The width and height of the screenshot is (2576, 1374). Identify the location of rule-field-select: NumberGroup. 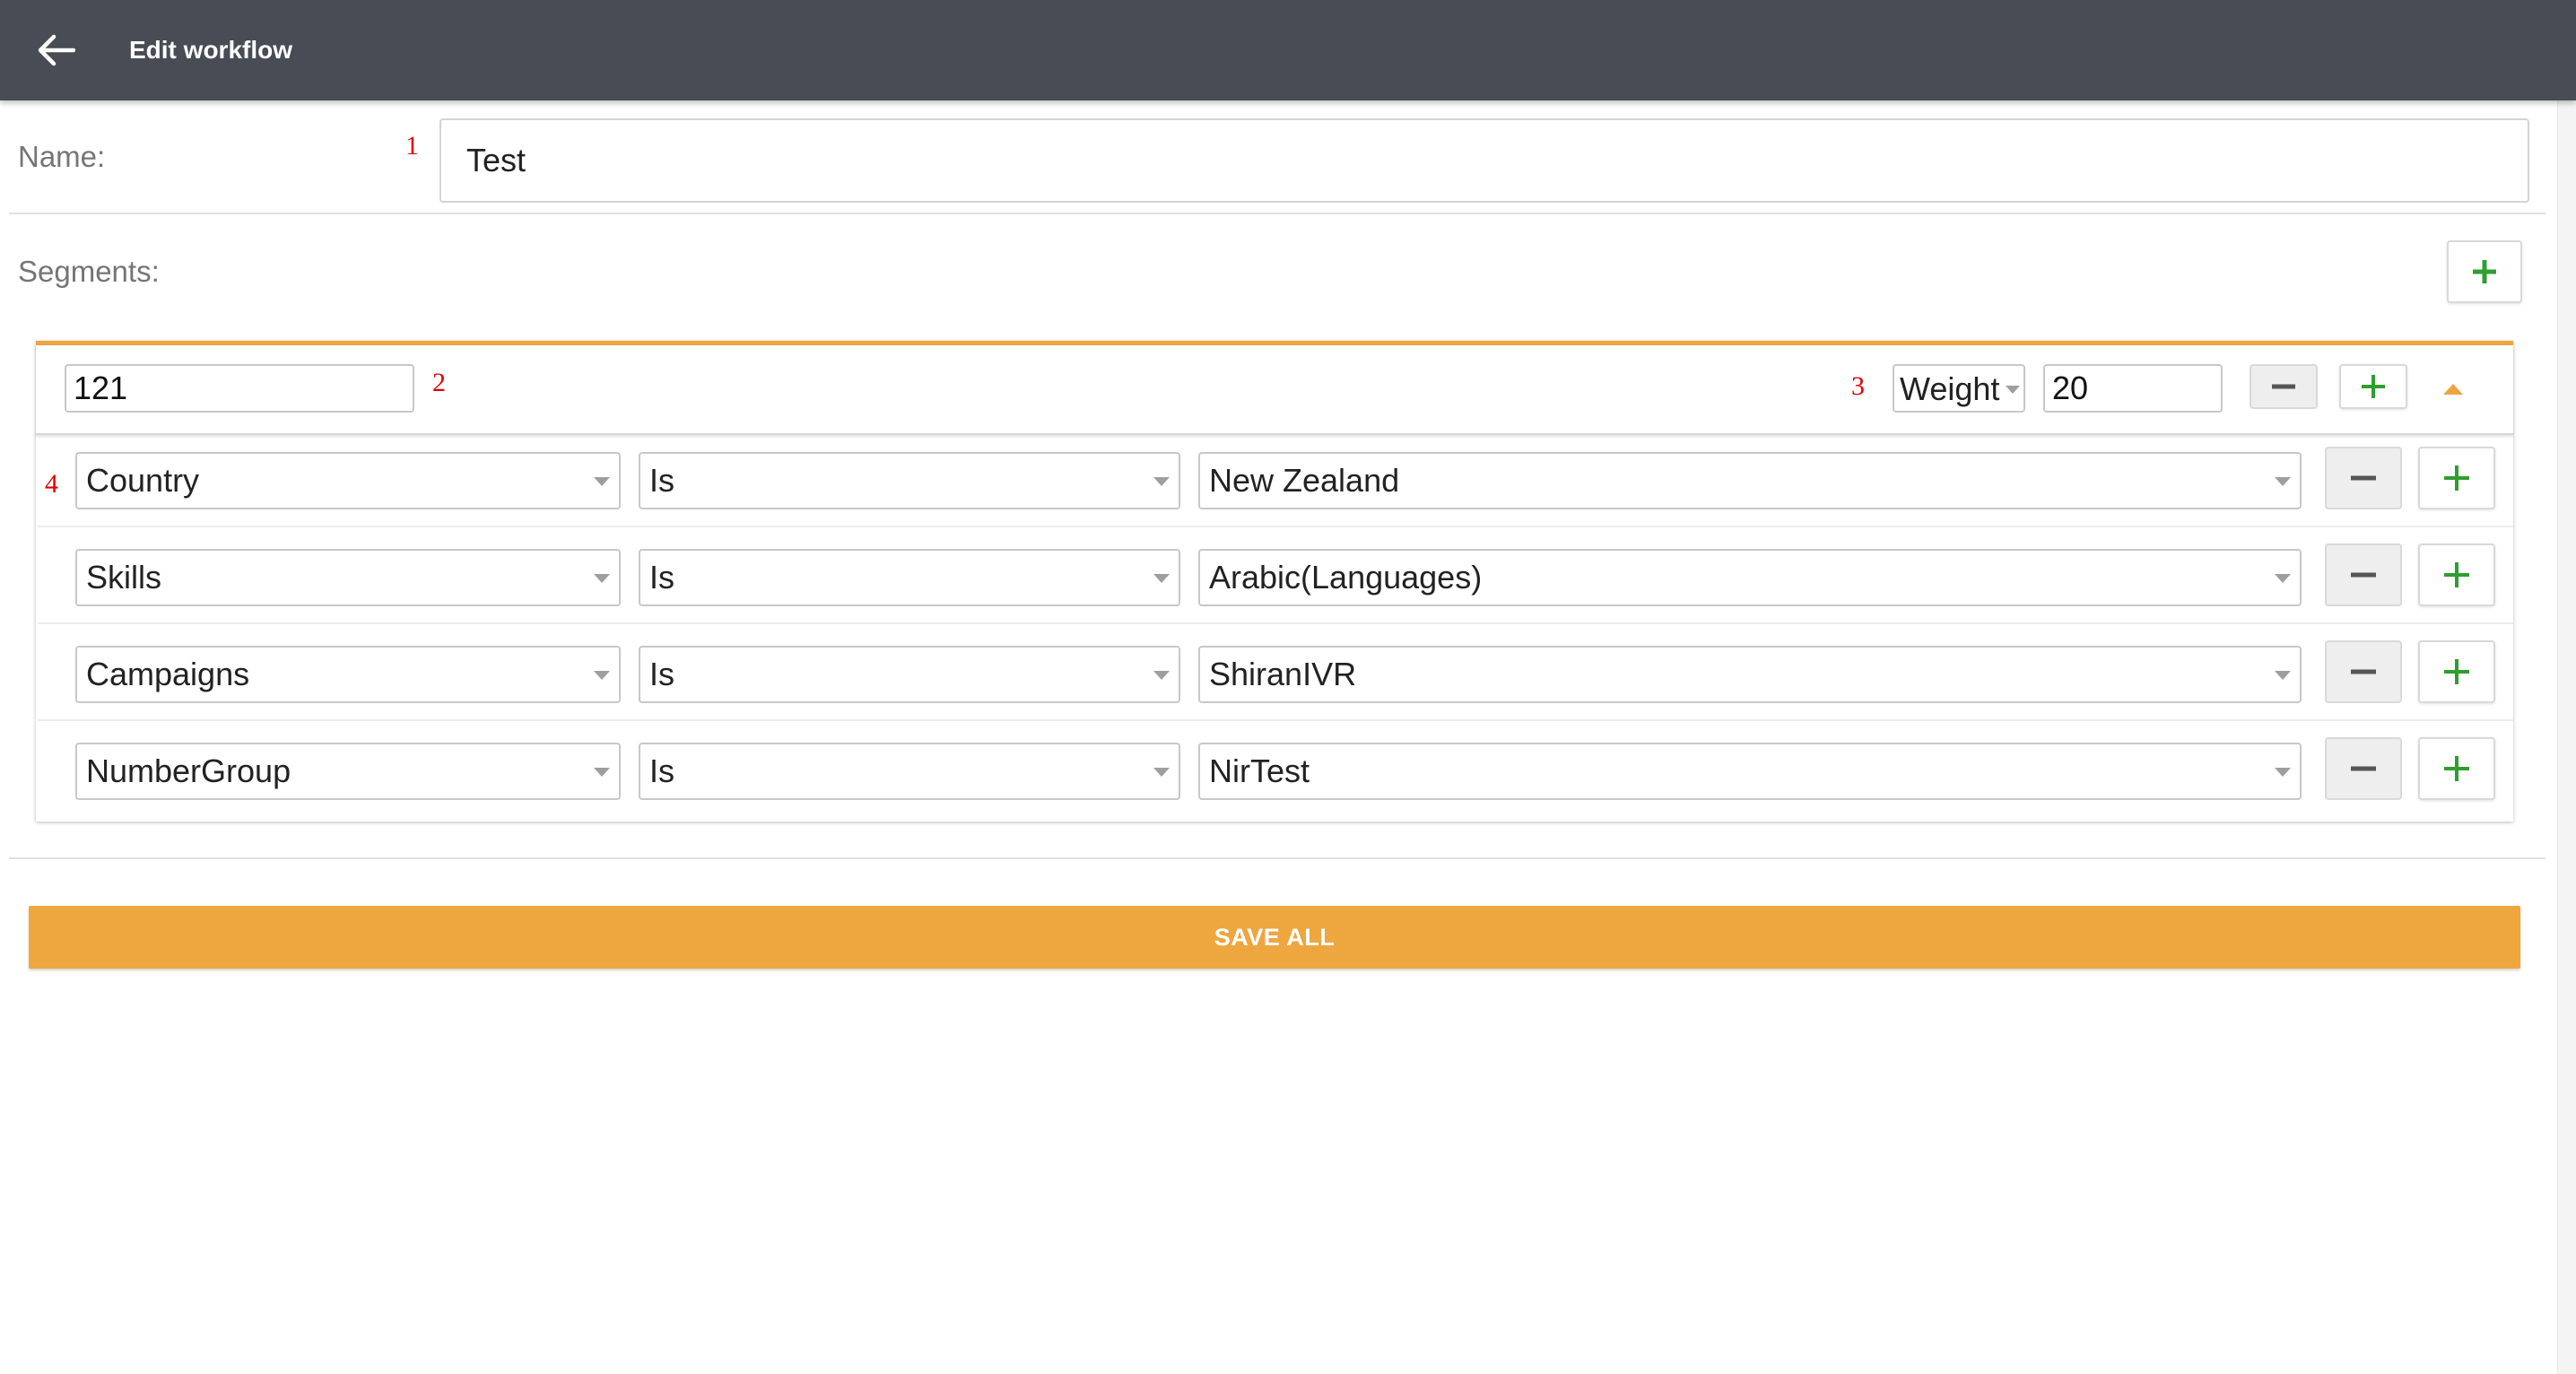
(348, 771).